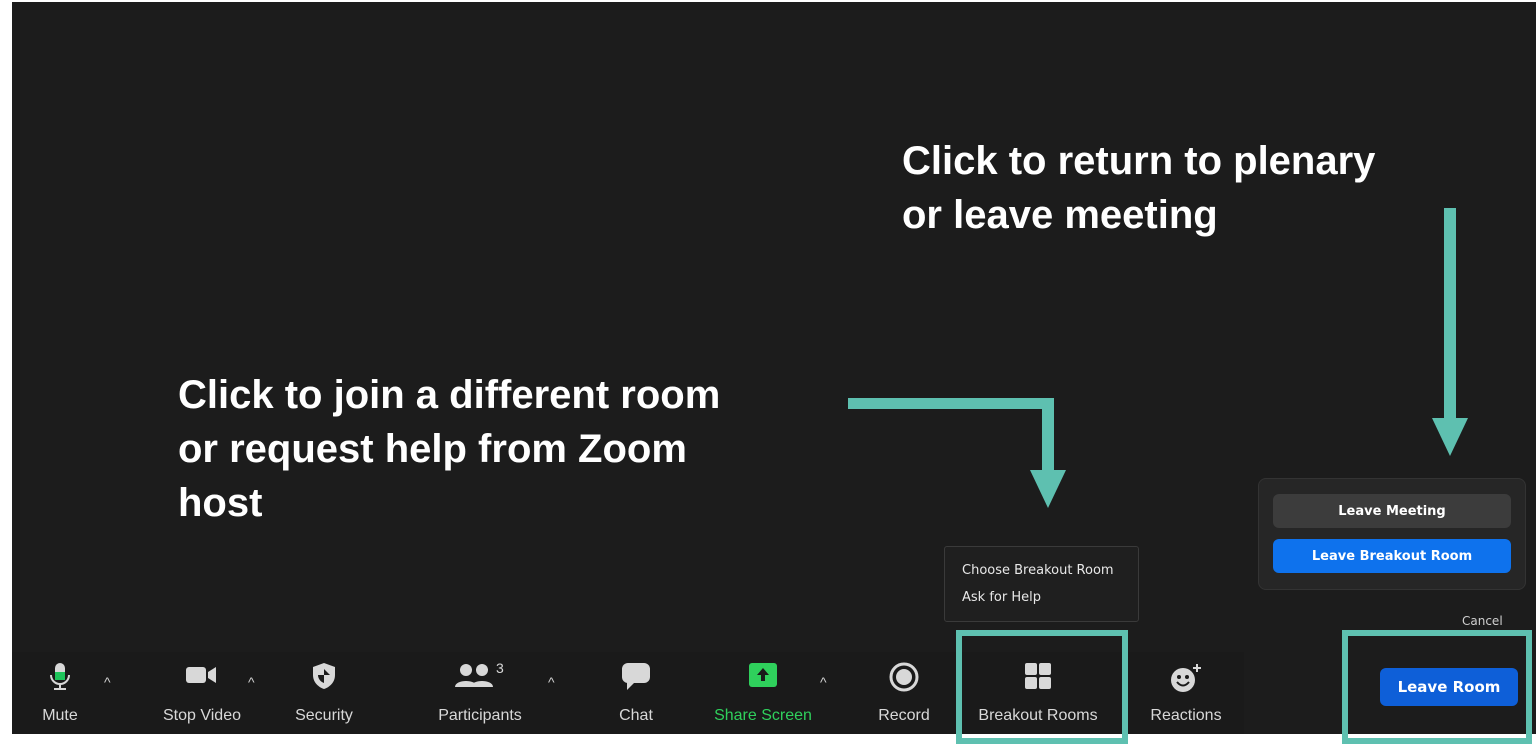 The image size is (1536, 744). I want to click on highlight-breakout-rooms, so click(1042, 687).